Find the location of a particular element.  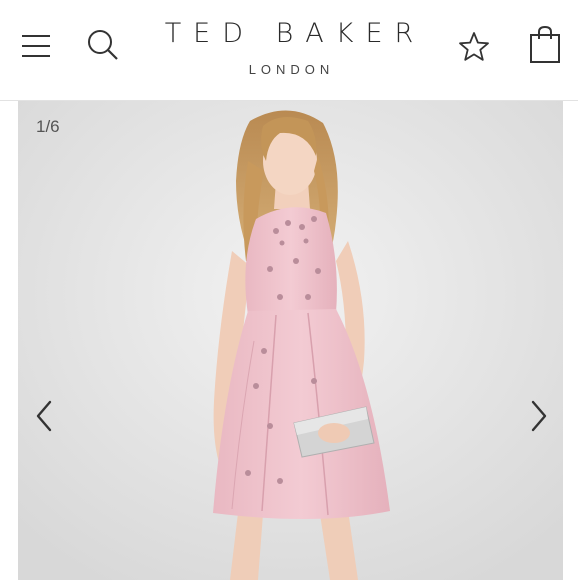

chevron-right-icon is located at coordinates (539, 416).